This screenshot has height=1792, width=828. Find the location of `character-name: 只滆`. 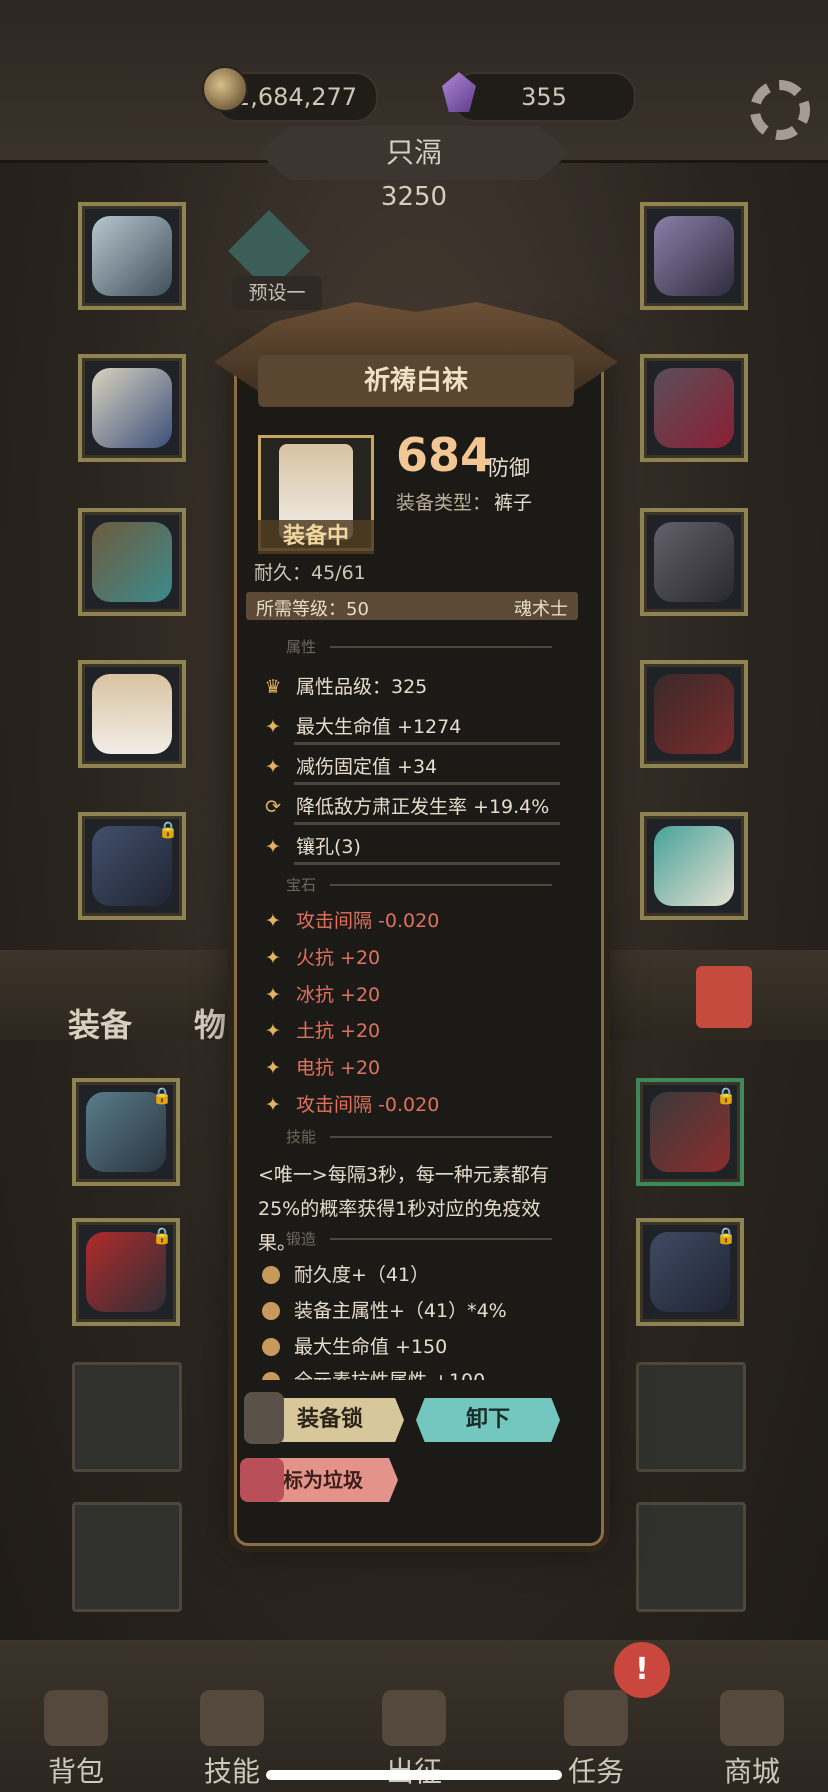

character-name: 只滆 is located at coordinates (413, 152).